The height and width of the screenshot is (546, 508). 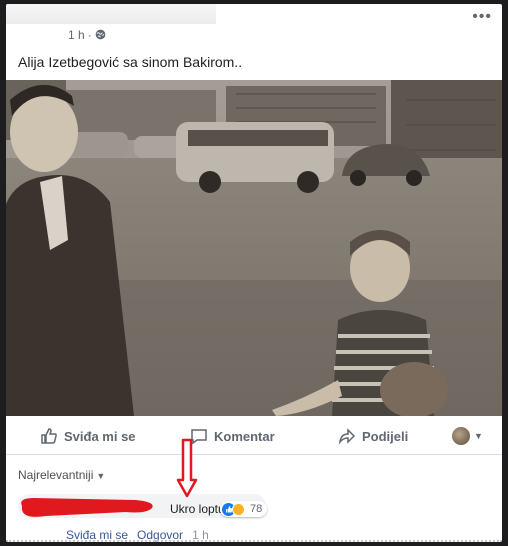 I want to click on like-label: Sviđa mi se, so click(x=100, y=436).